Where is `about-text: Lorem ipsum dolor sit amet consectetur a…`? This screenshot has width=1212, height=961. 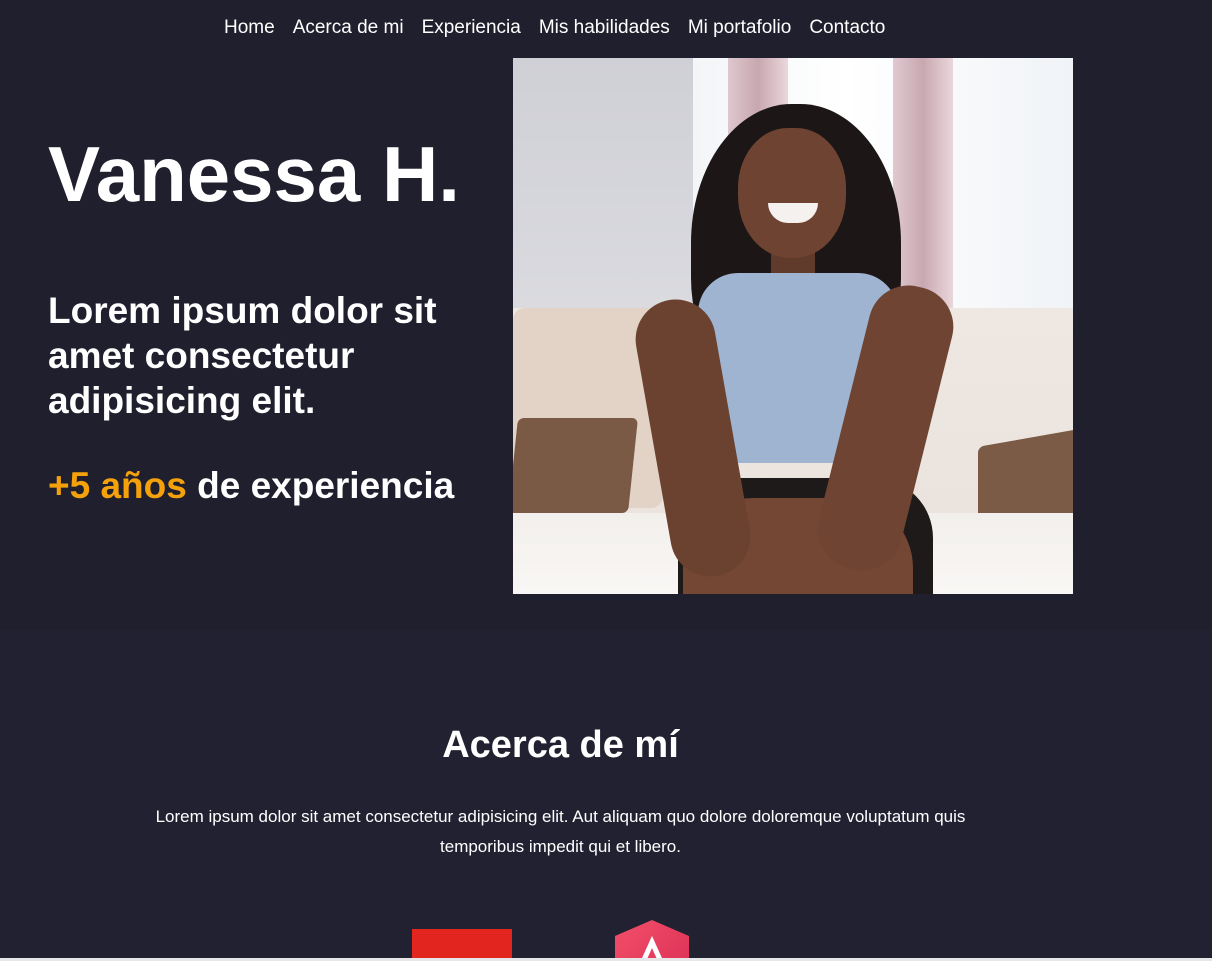
about-text: Lorem ipsum dolor sit amet consectetur a… is located at coordinates (560, 831).